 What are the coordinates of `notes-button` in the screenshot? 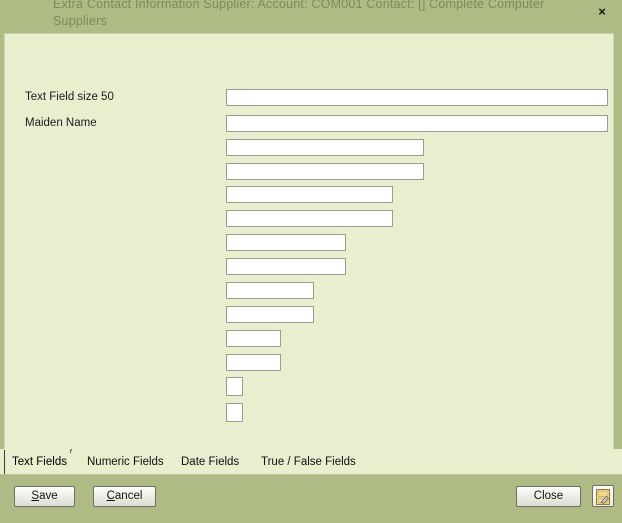 It's located at (603, 496).